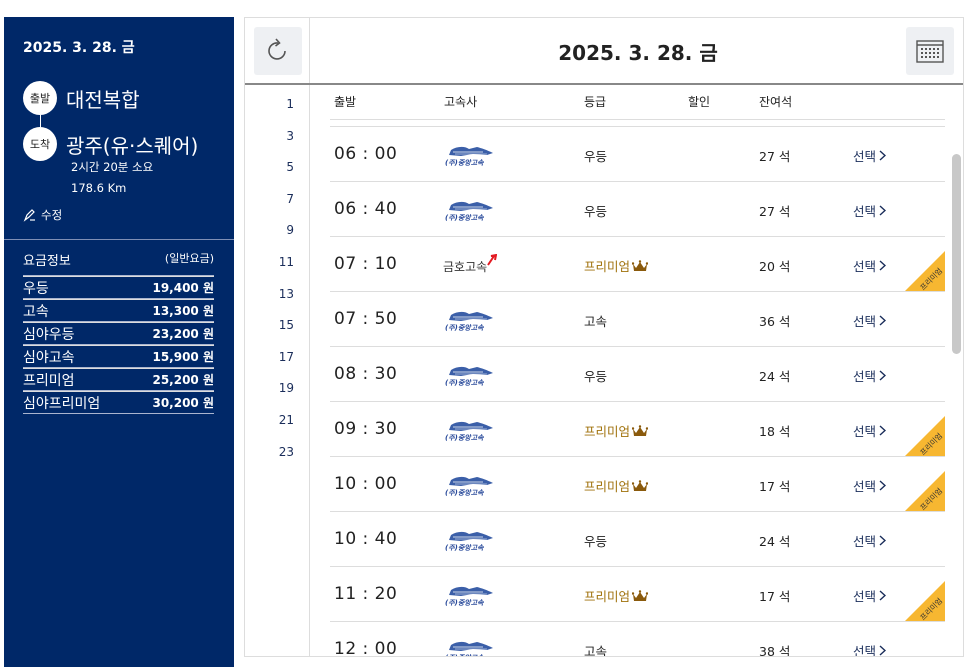  What do you see at coordinates (183, 380) in the screenshot?
I see `fare-price: 25,200 원` at bounding box center [183, 380].